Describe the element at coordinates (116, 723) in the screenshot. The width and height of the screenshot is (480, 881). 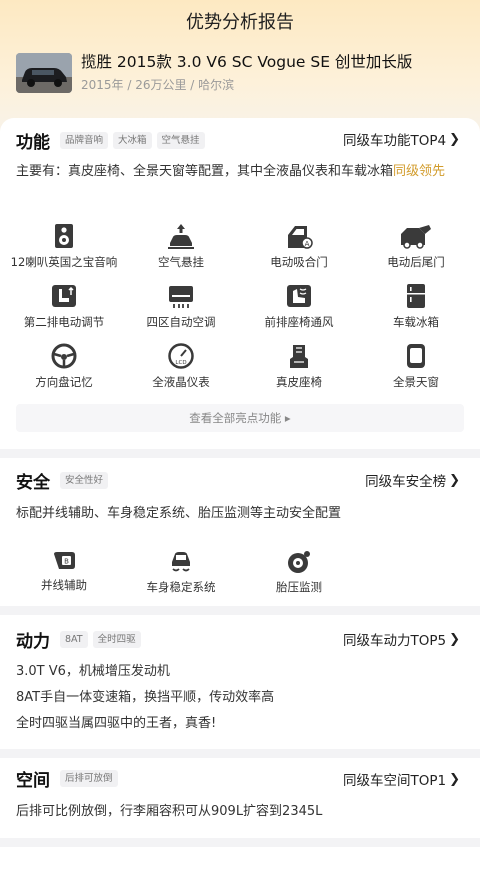
I see `power-line: 全时四驱当属四驱中的王者，真香!` at that location.